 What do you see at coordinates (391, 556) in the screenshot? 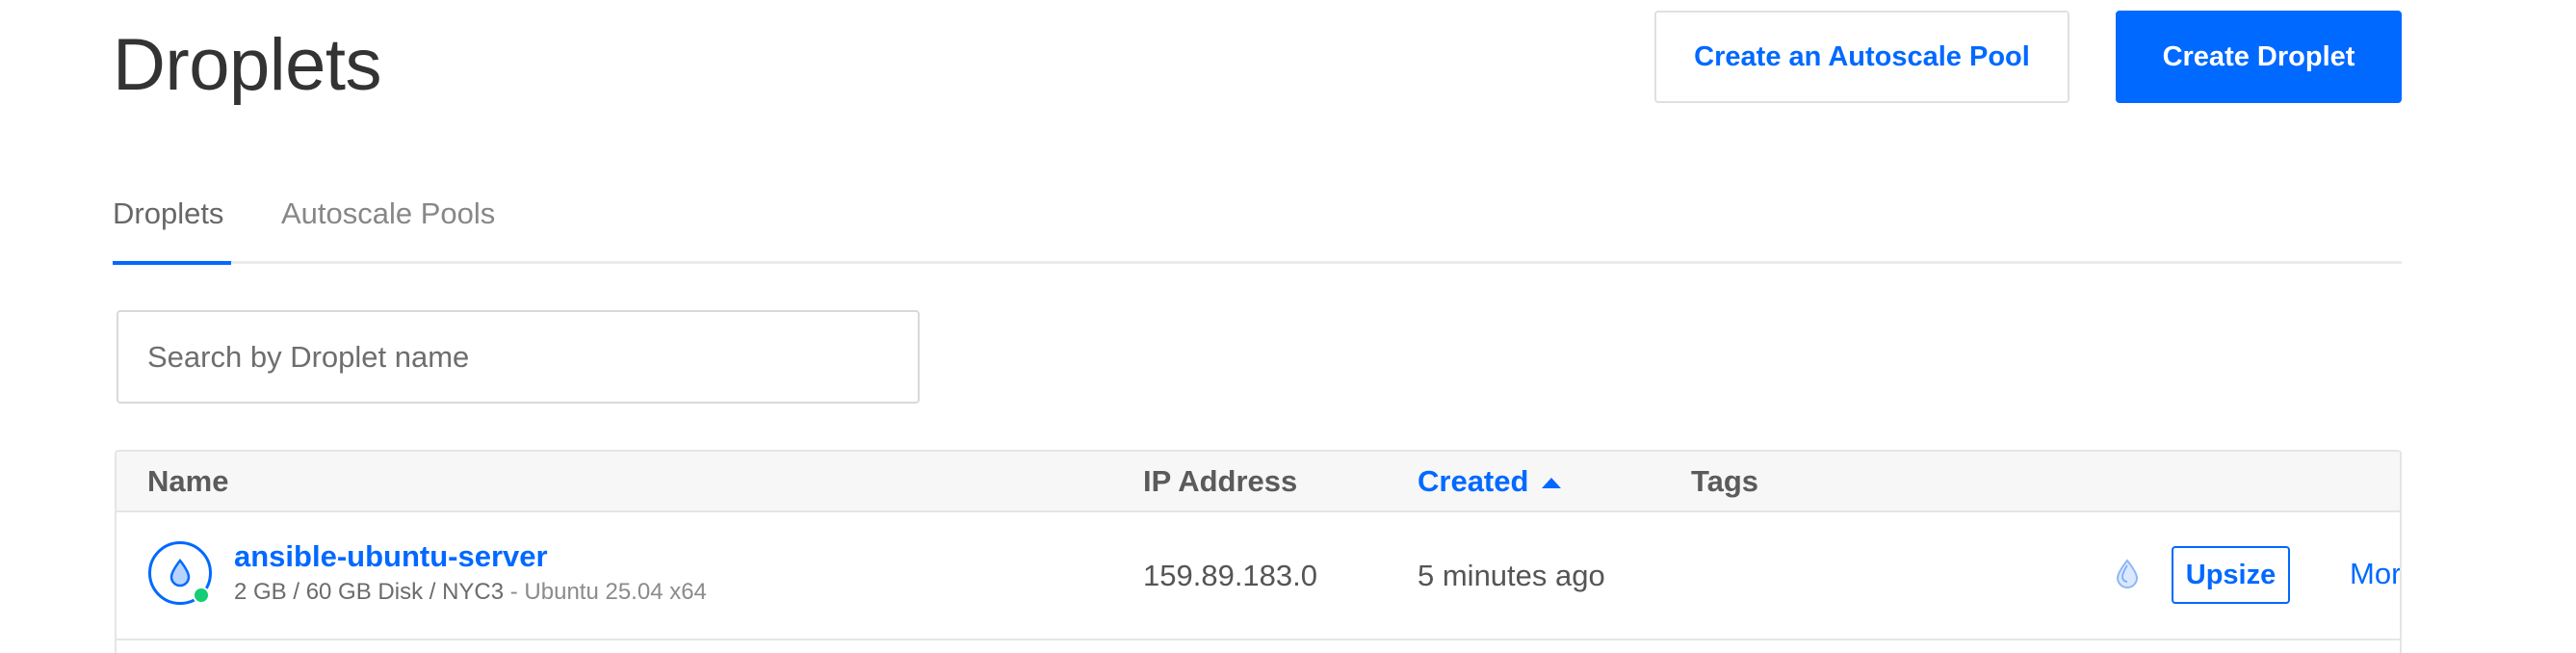
I see `droplet-name-link: ansible-ubuntu-server` at bounding box center [391, 556].